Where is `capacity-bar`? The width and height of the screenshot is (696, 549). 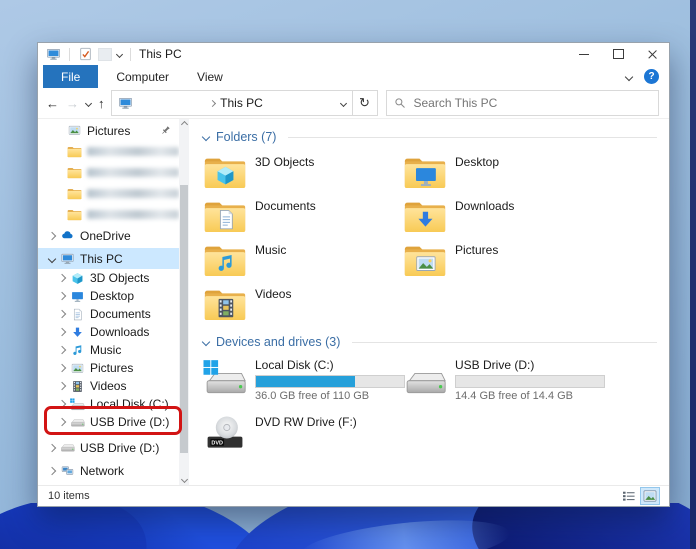 capacity-bar is located at coordinates (330, 381).